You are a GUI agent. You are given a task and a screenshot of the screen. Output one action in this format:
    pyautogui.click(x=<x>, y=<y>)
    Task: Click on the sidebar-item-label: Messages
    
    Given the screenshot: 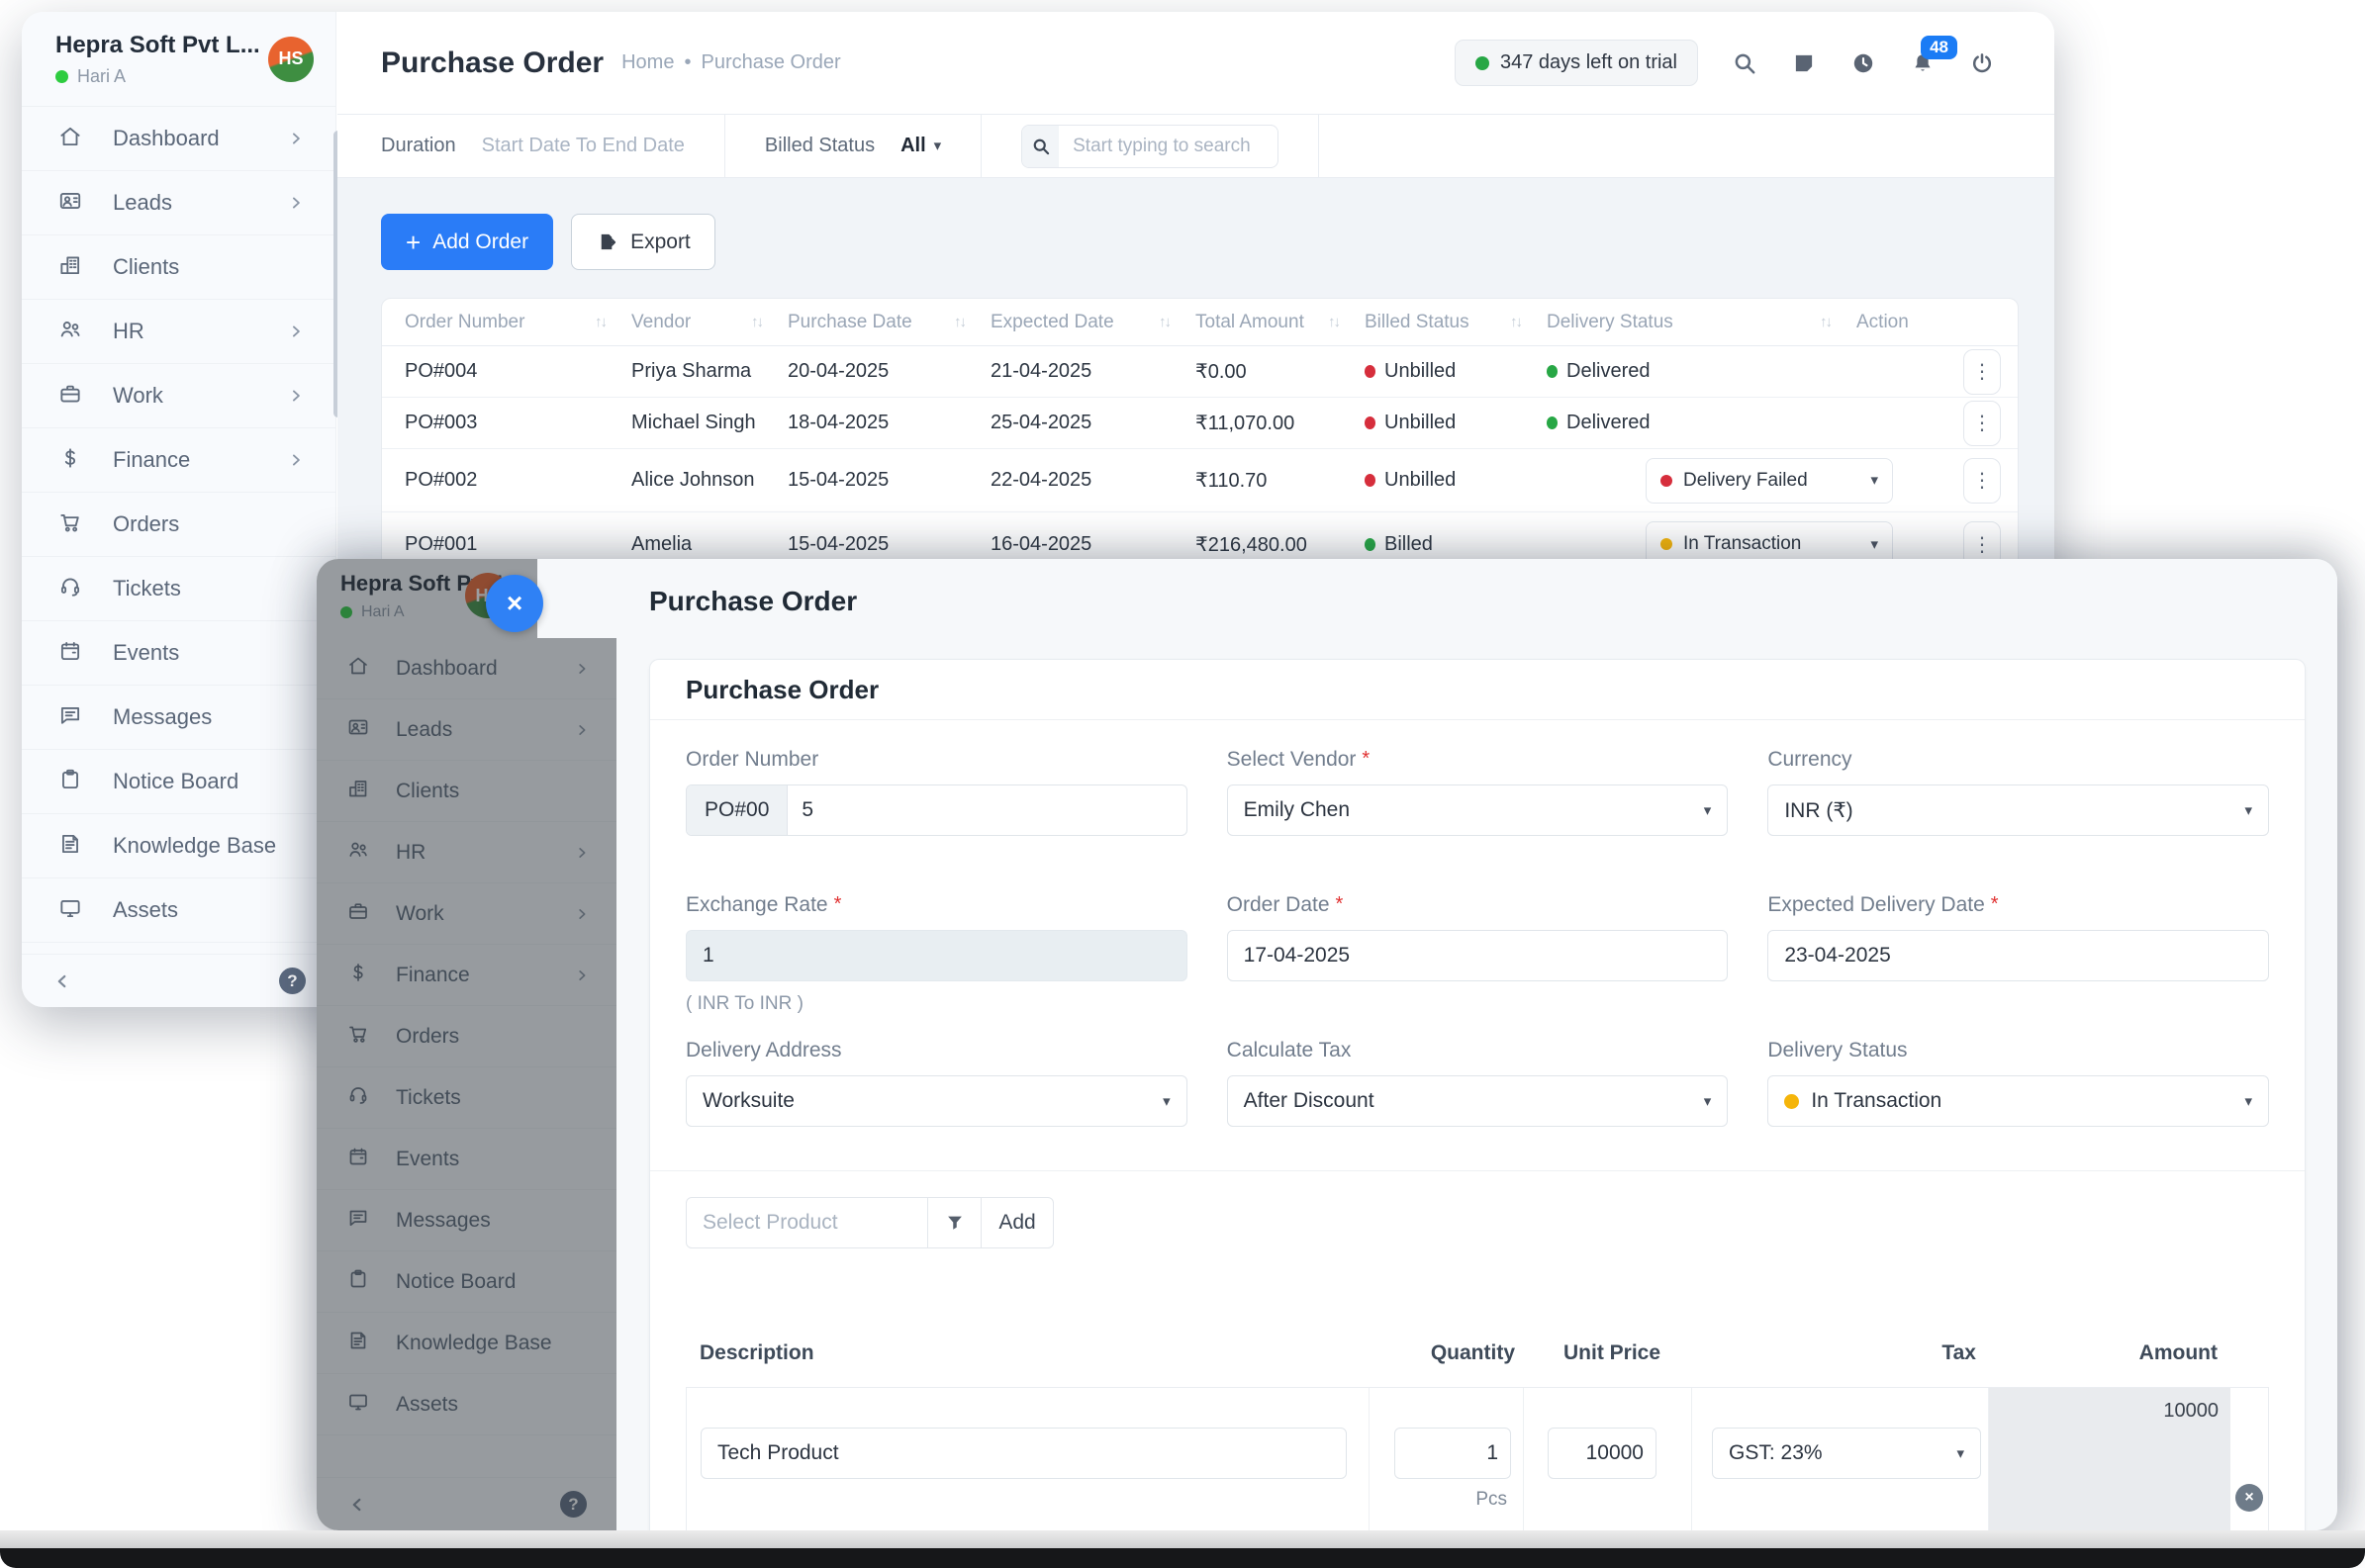 What is the action you would take?
    pyautogui.click(x=163, y=716)
    